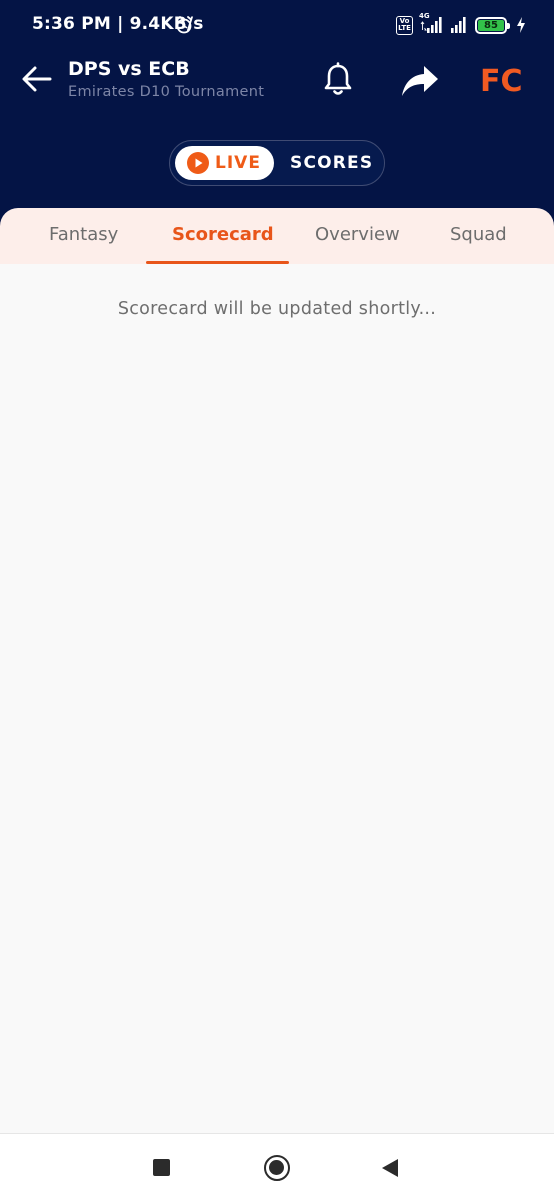  I want to click on bell-icon, so click(338, 80).